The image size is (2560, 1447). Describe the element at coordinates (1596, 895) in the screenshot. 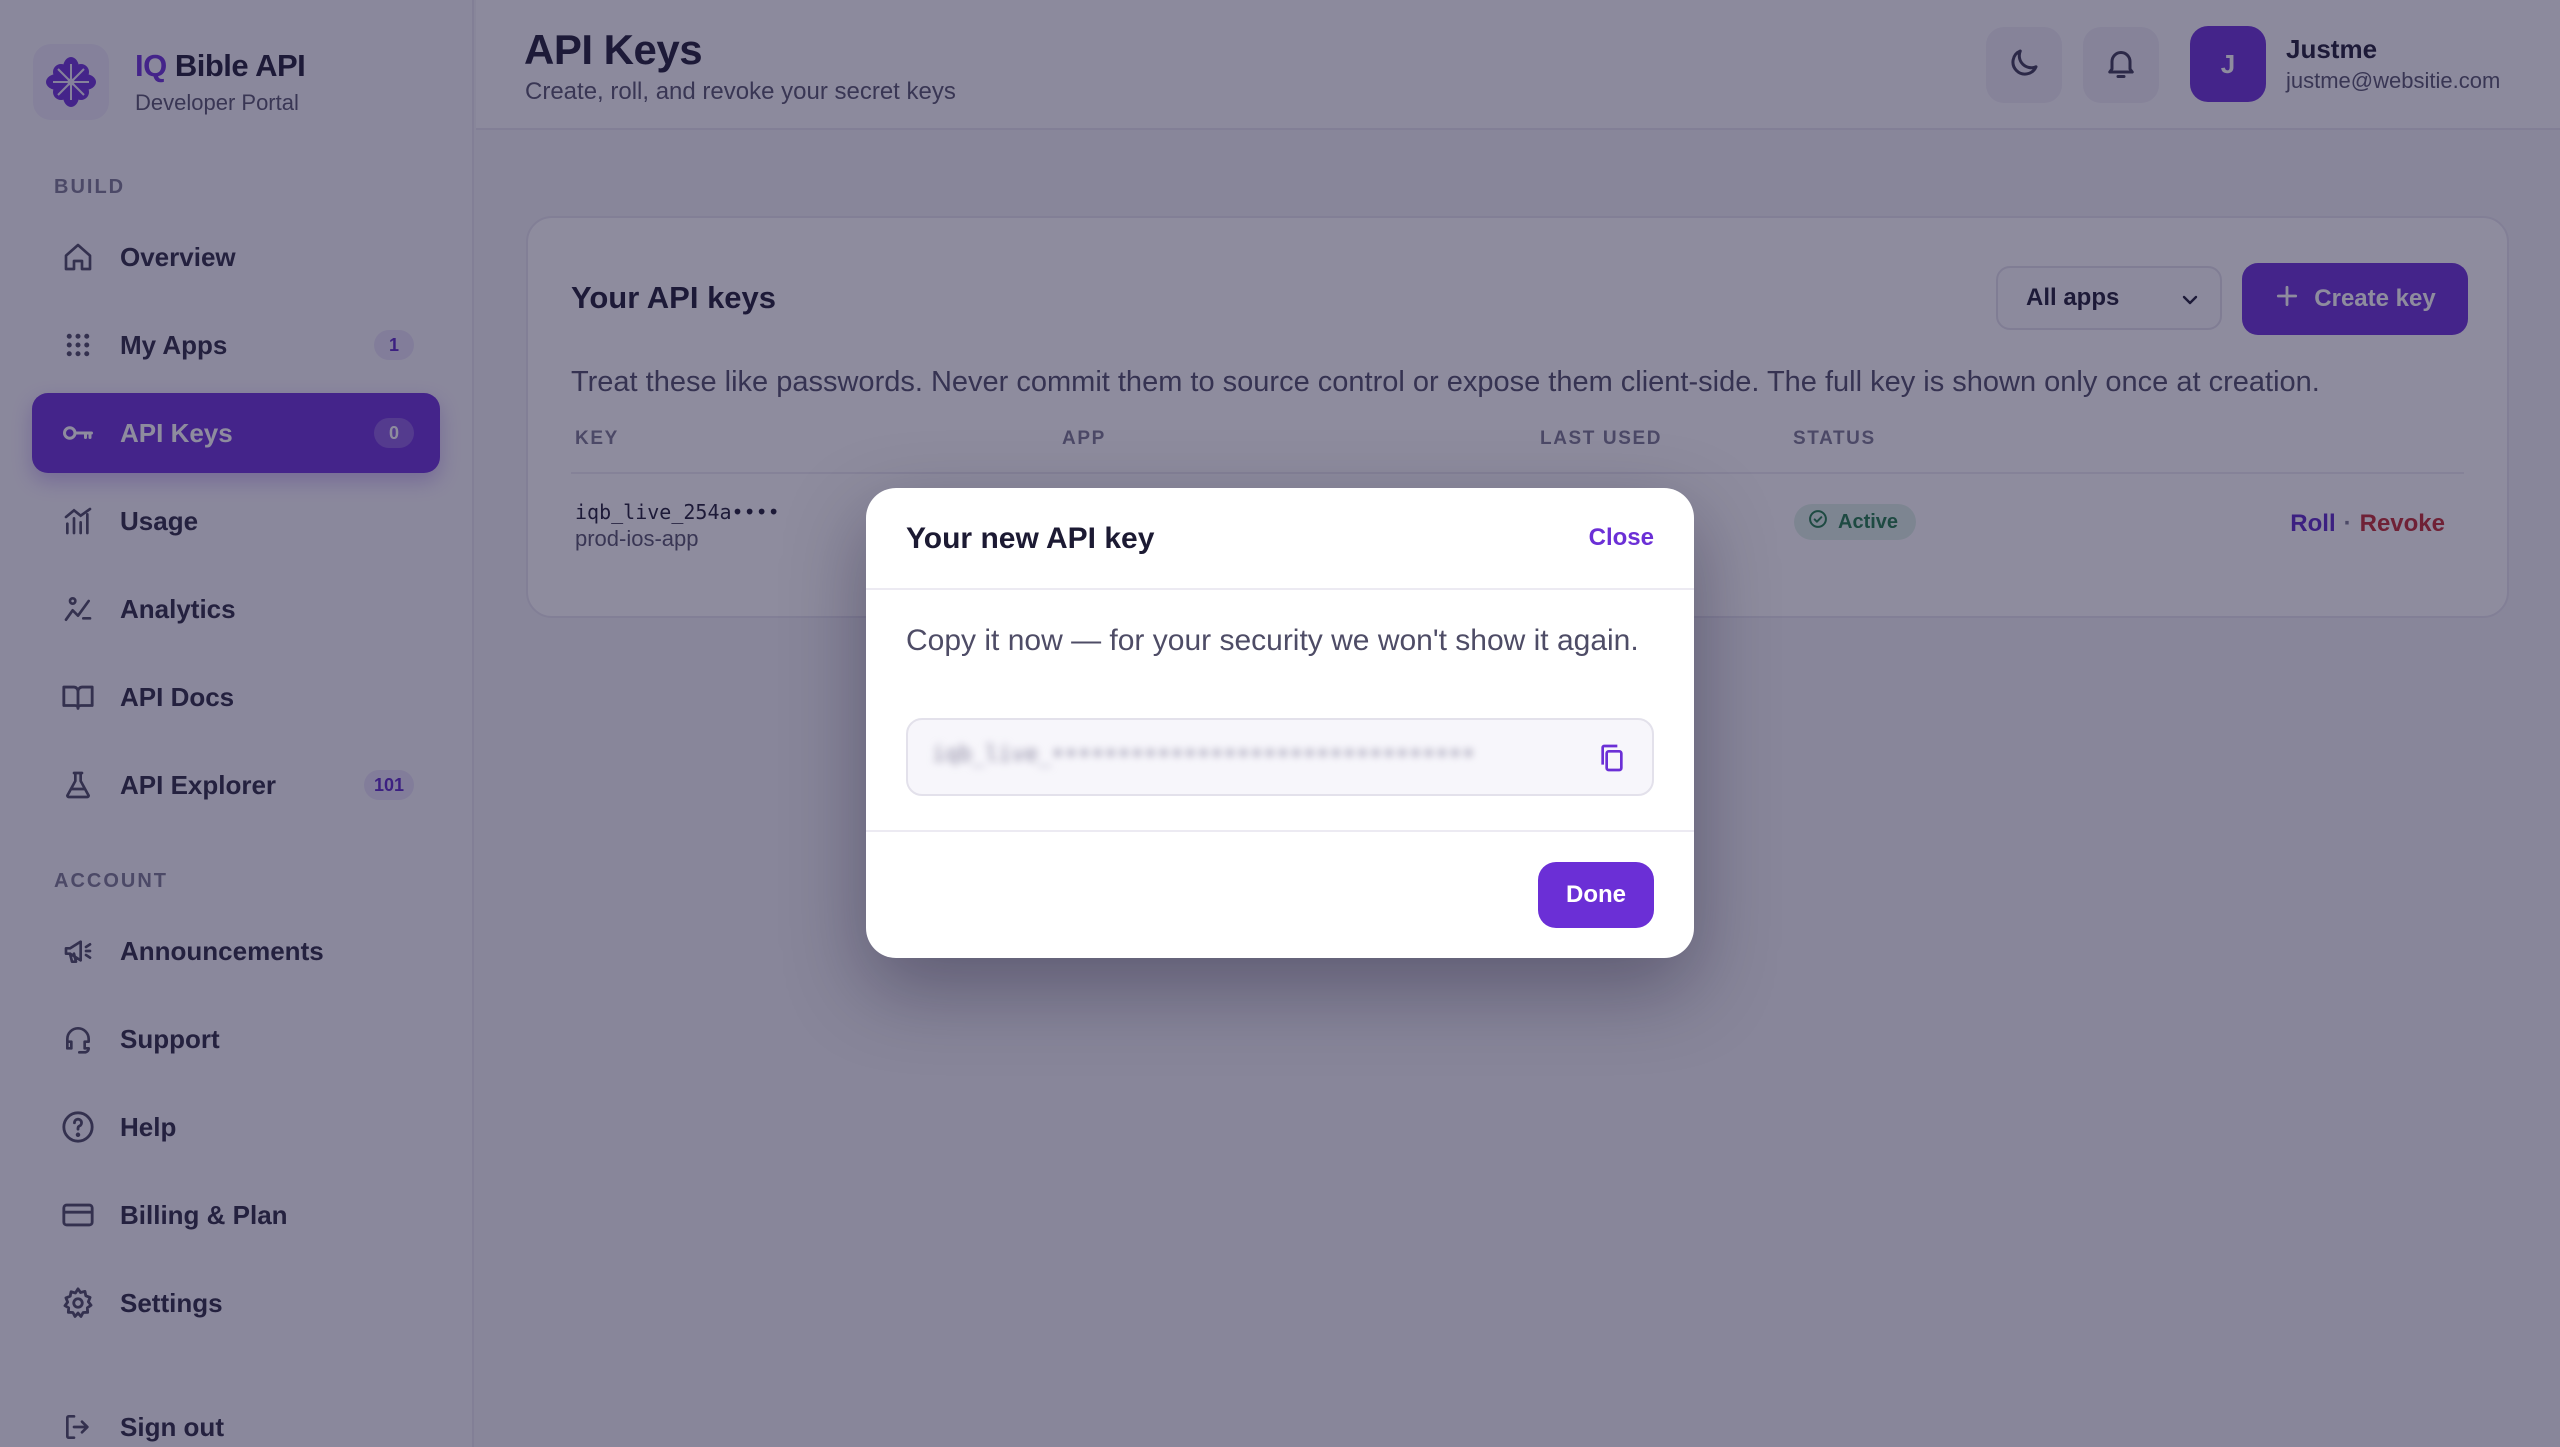

I see `done-button: Done` at that location.